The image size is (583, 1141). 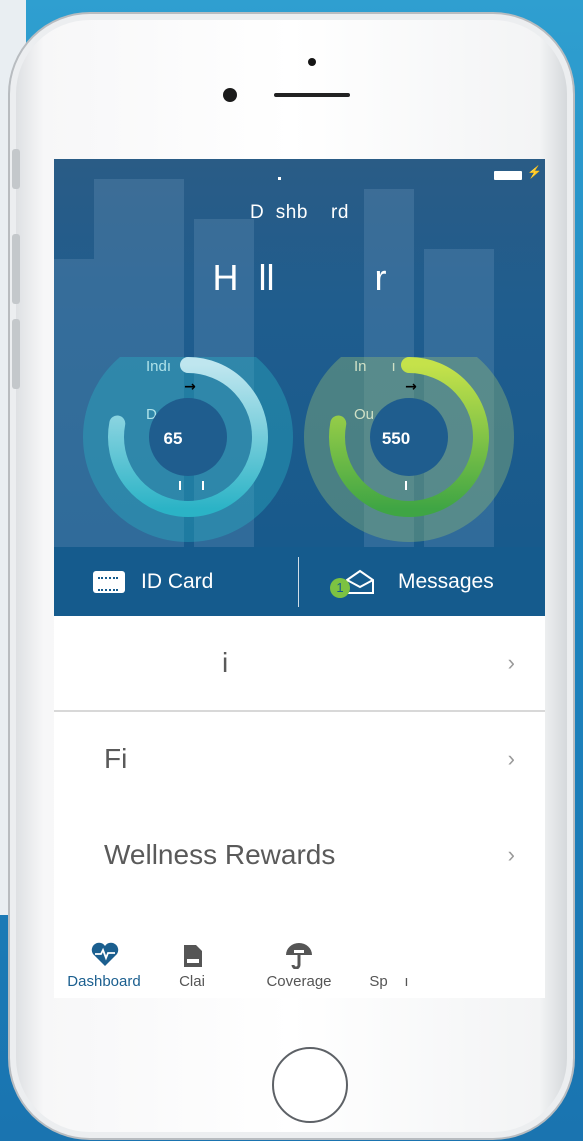 What do you see at coordinates (353, 583) in the screenshot?
I see `envelope-open-icon: 1` at bounding box center [353, 583].